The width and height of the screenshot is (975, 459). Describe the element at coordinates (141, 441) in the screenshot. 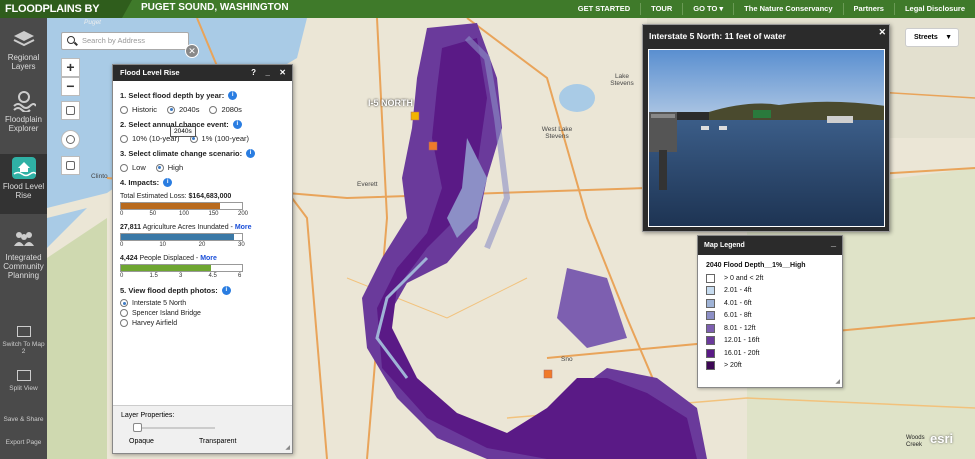

I see `opaque-label: Opaque` at that location.